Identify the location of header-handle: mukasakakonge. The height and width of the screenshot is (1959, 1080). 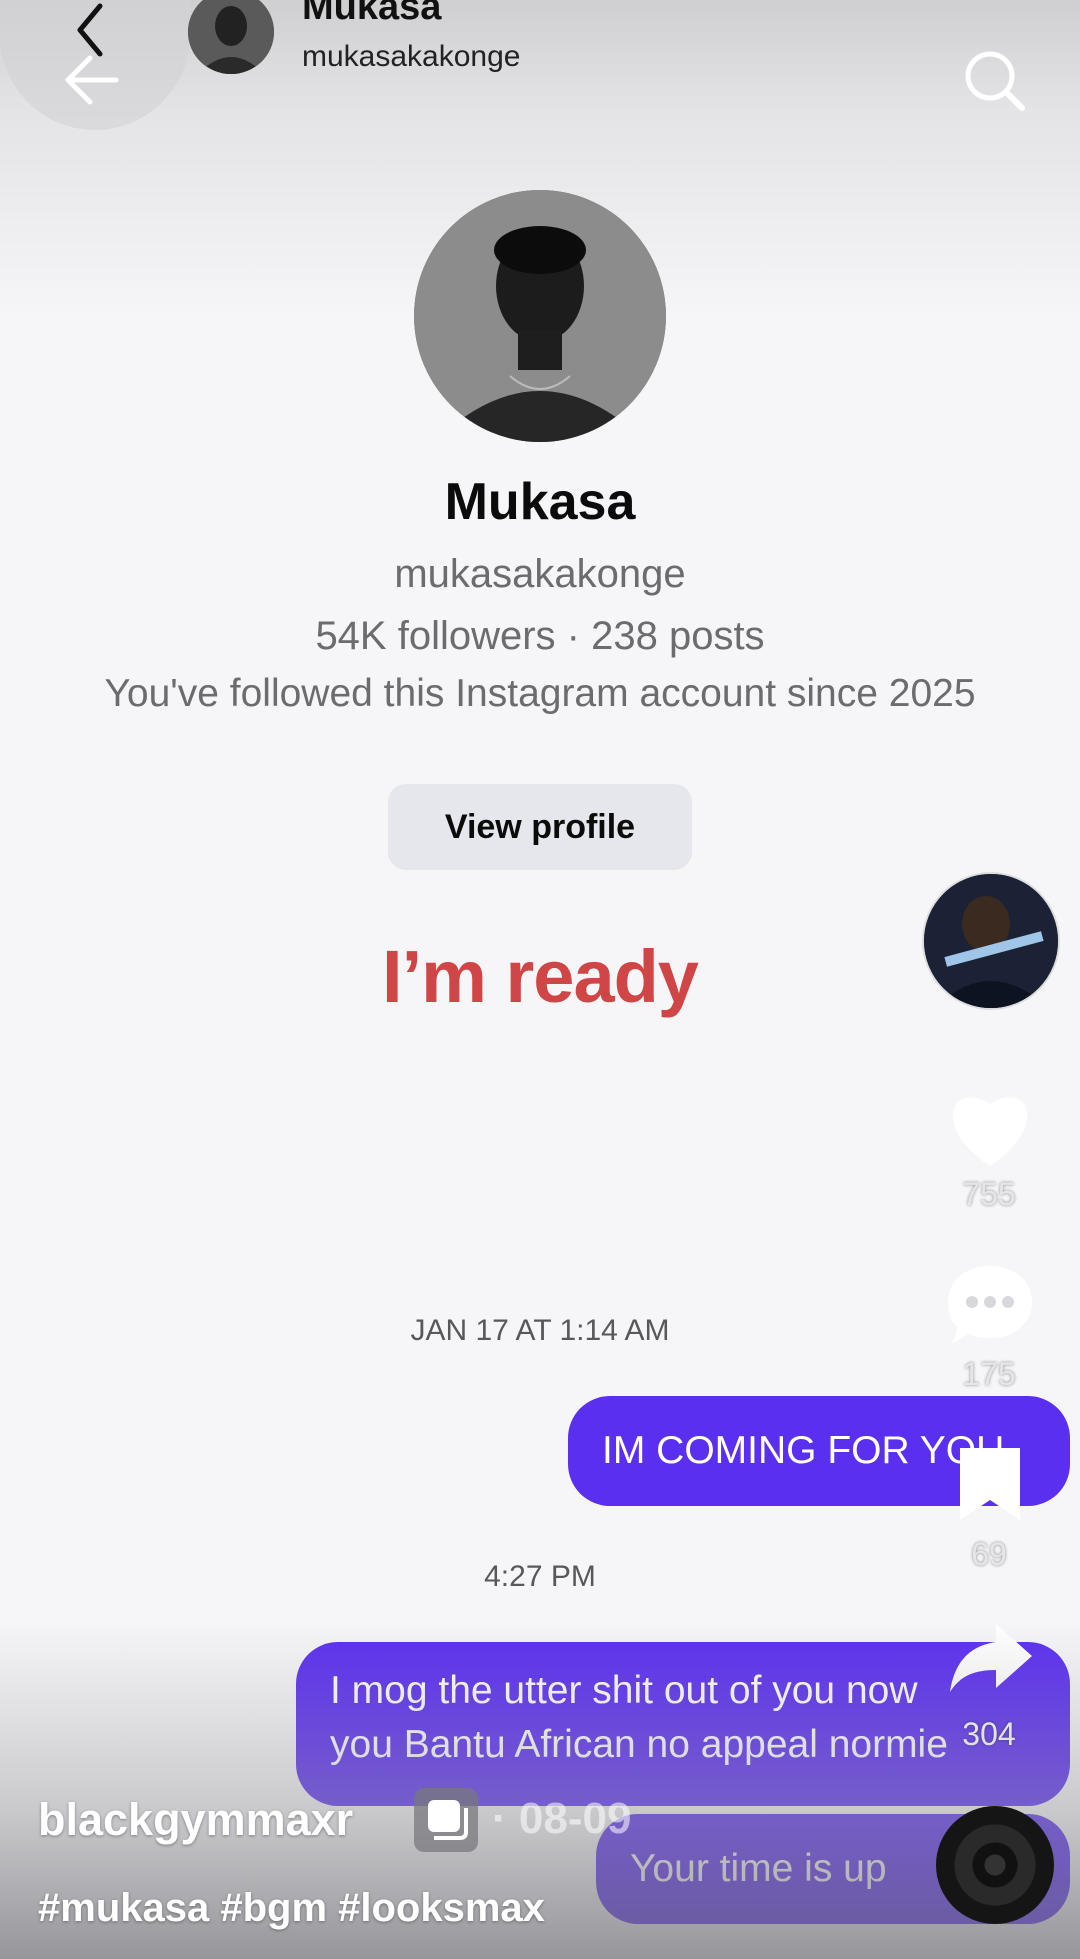
(411, 56).